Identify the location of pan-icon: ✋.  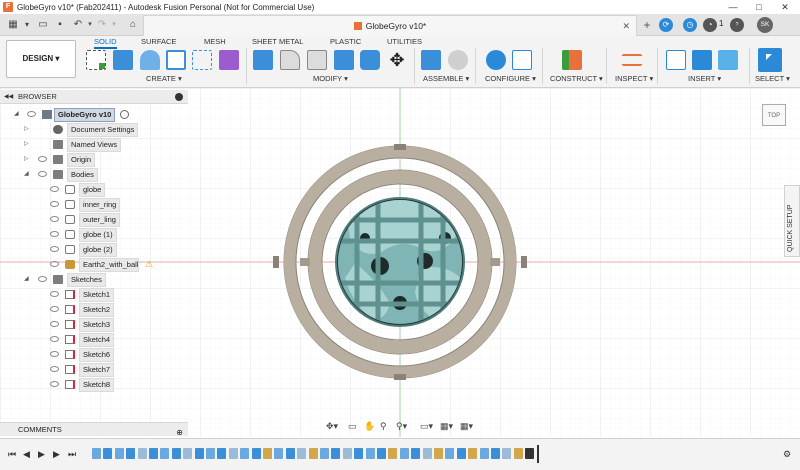
(369, 426).